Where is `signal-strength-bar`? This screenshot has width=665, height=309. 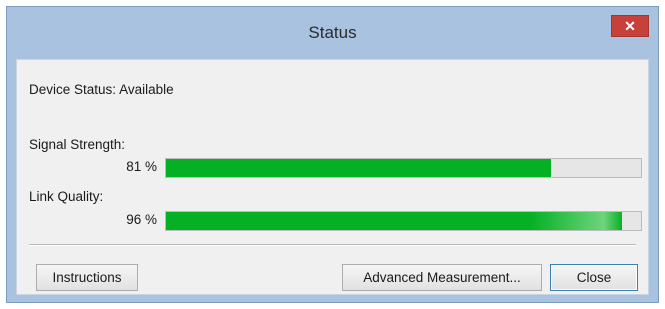 signal-strength-bar is located at coordinates (403, 168).